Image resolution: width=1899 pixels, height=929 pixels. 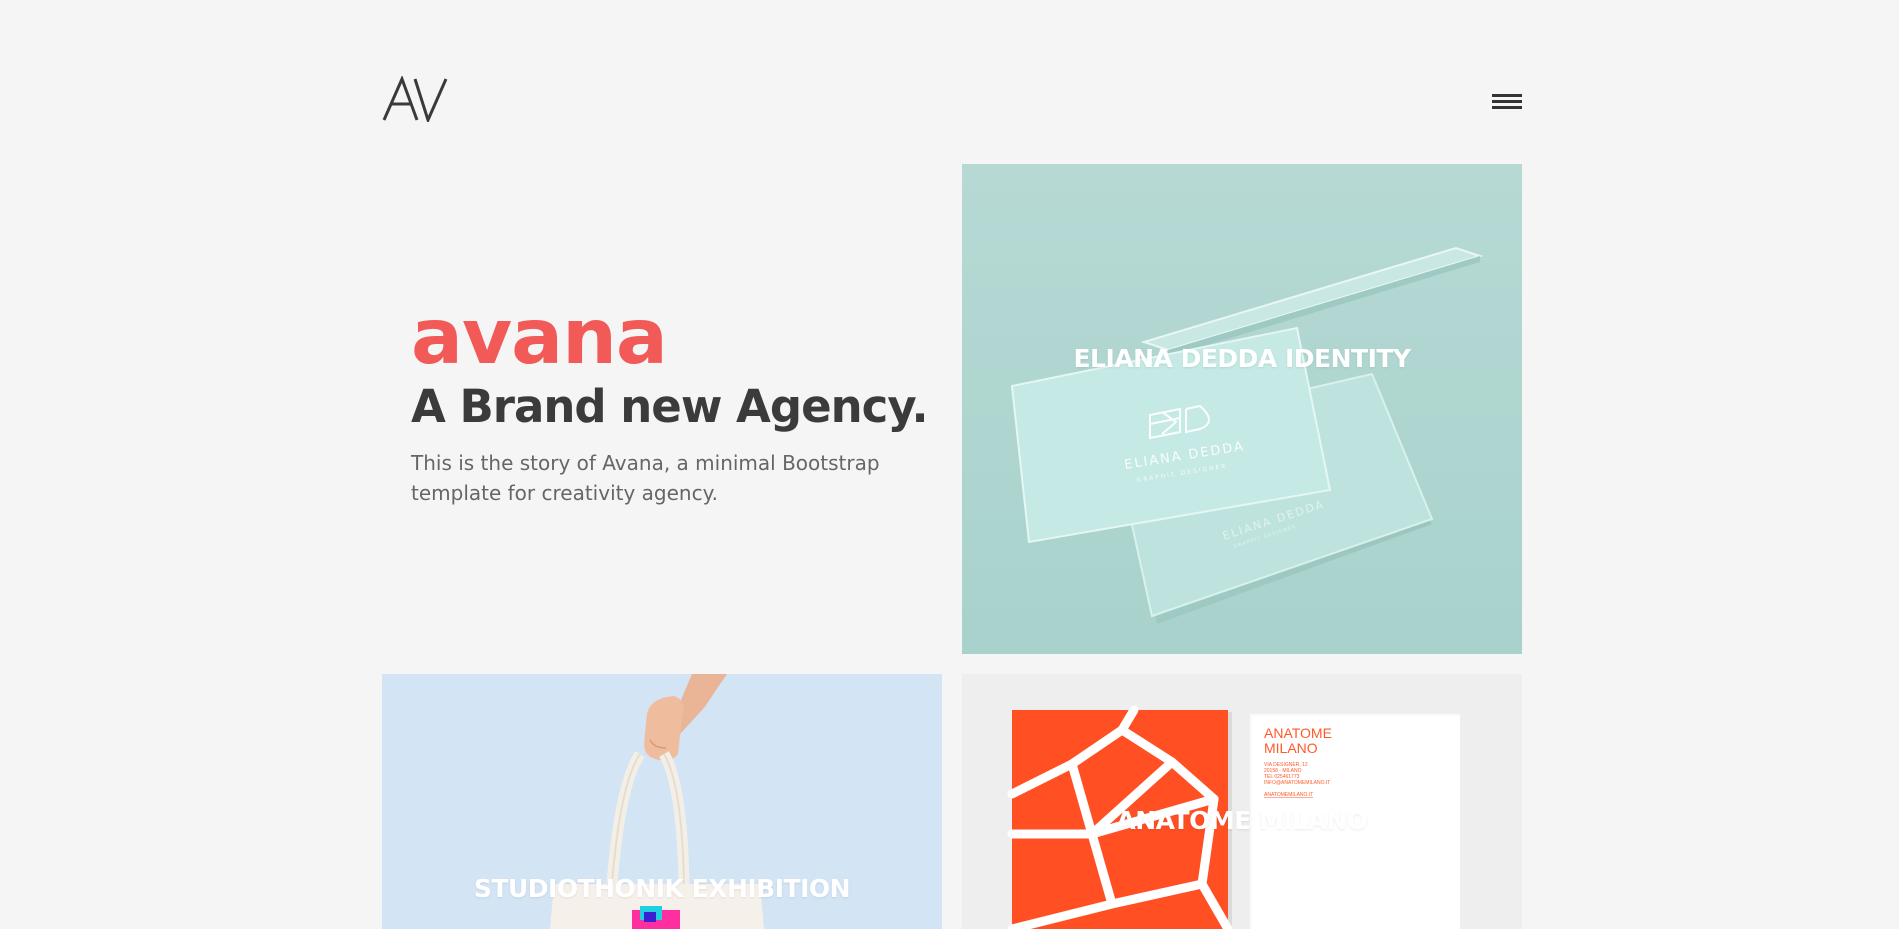 I want to click on site-header, so click(x=952, y=99).